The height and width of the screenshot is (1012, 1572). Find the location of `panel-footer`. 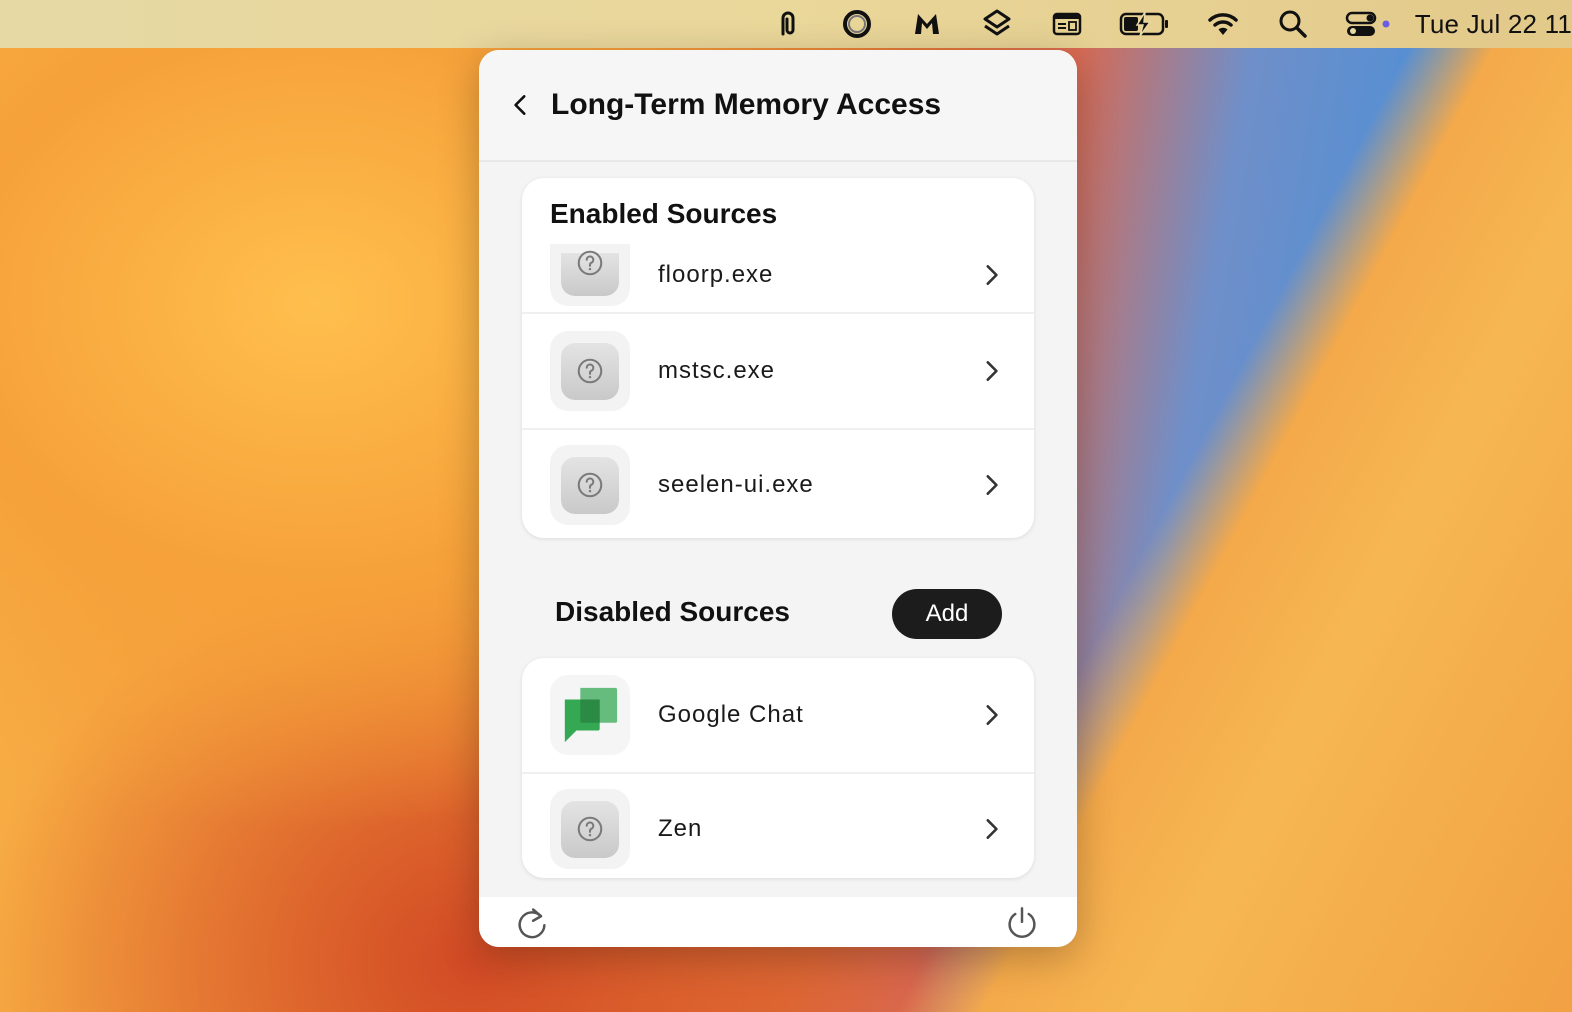

panel-footer is located at coordinates (778, 922).